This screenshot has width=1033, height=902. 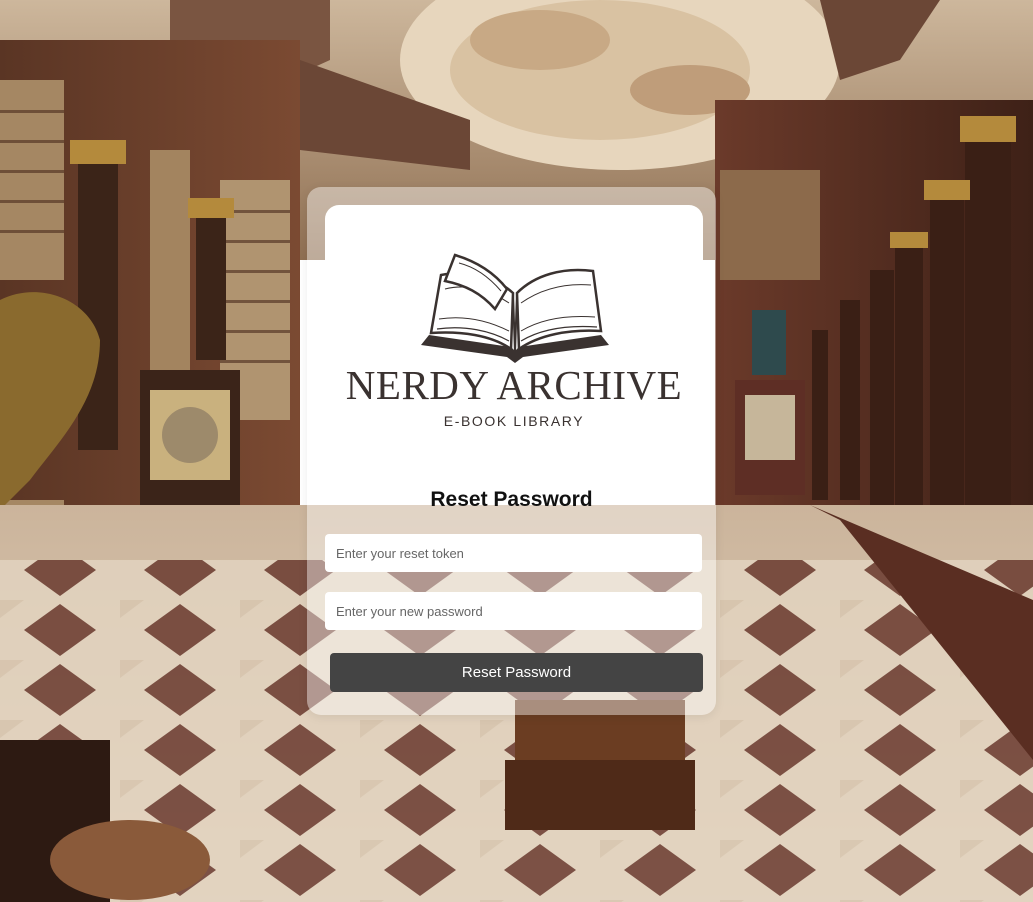 What do you see at coordinates (514, 385) in the screenshot?
I see `brand-name: NERDY ARCHIVE` at bounding box center [514, 385].